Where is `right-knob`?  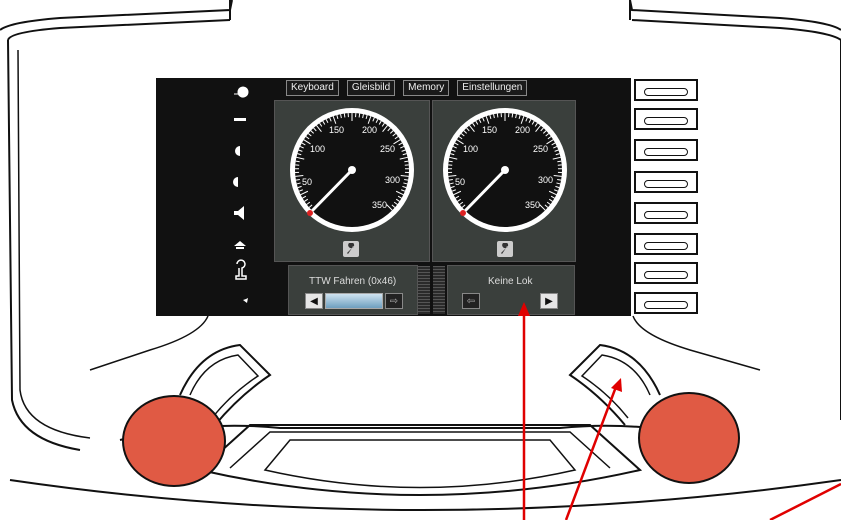 right-knob is located at coordinates (689, 438).